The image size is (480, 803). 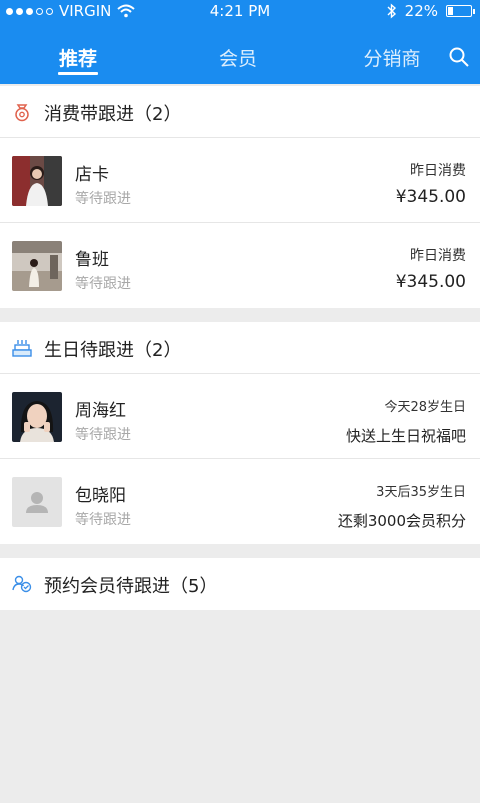 I want to click on battery-percent: 22%, so click(x=421, y=11).